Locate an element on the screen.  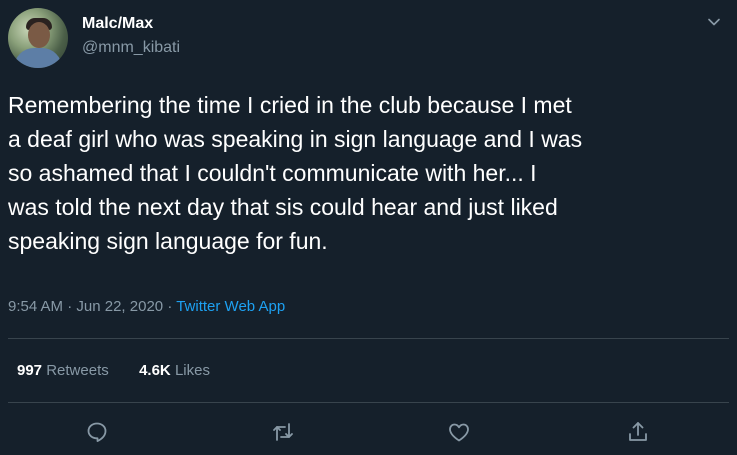
avatar is located at coordinates (38, 38).